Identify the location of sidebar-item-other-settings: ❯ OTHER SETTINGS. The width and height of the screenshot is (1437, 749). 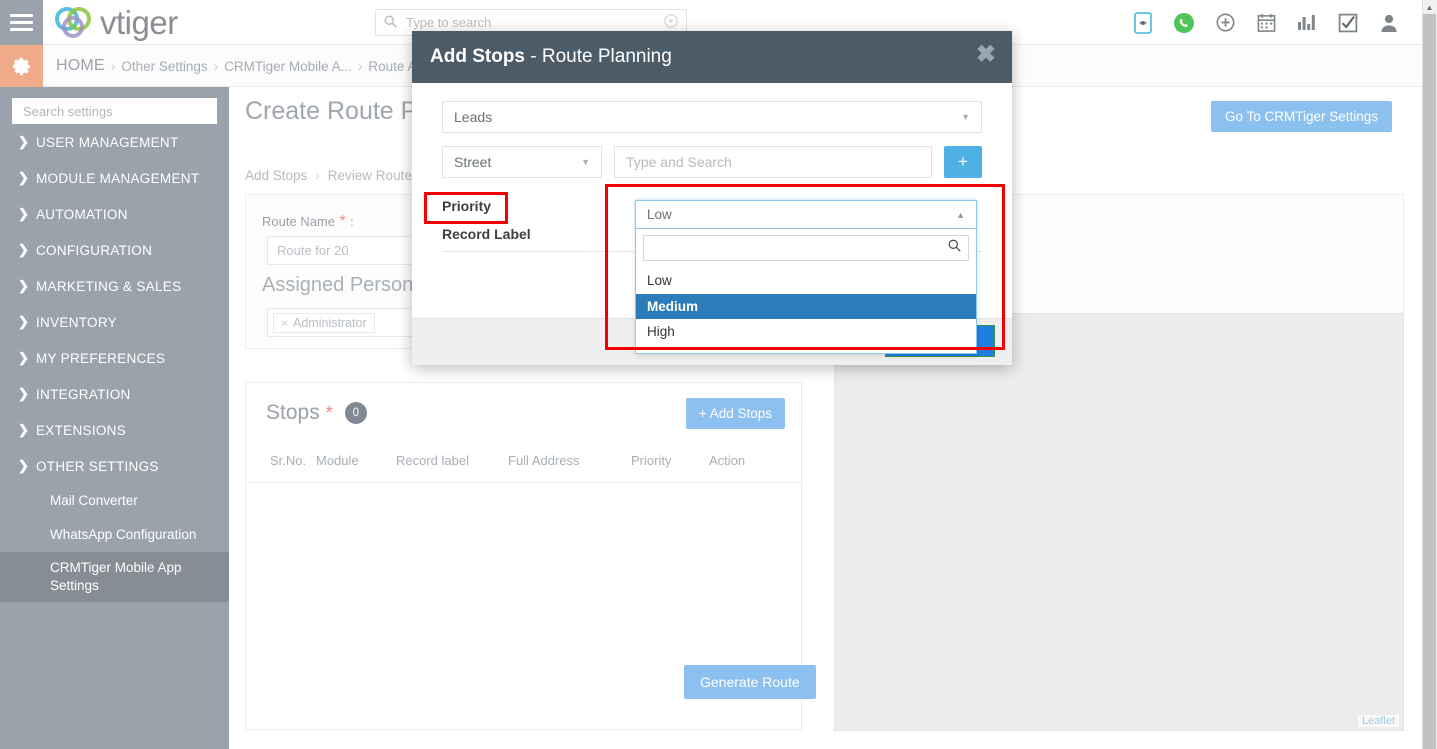
(114, 466).